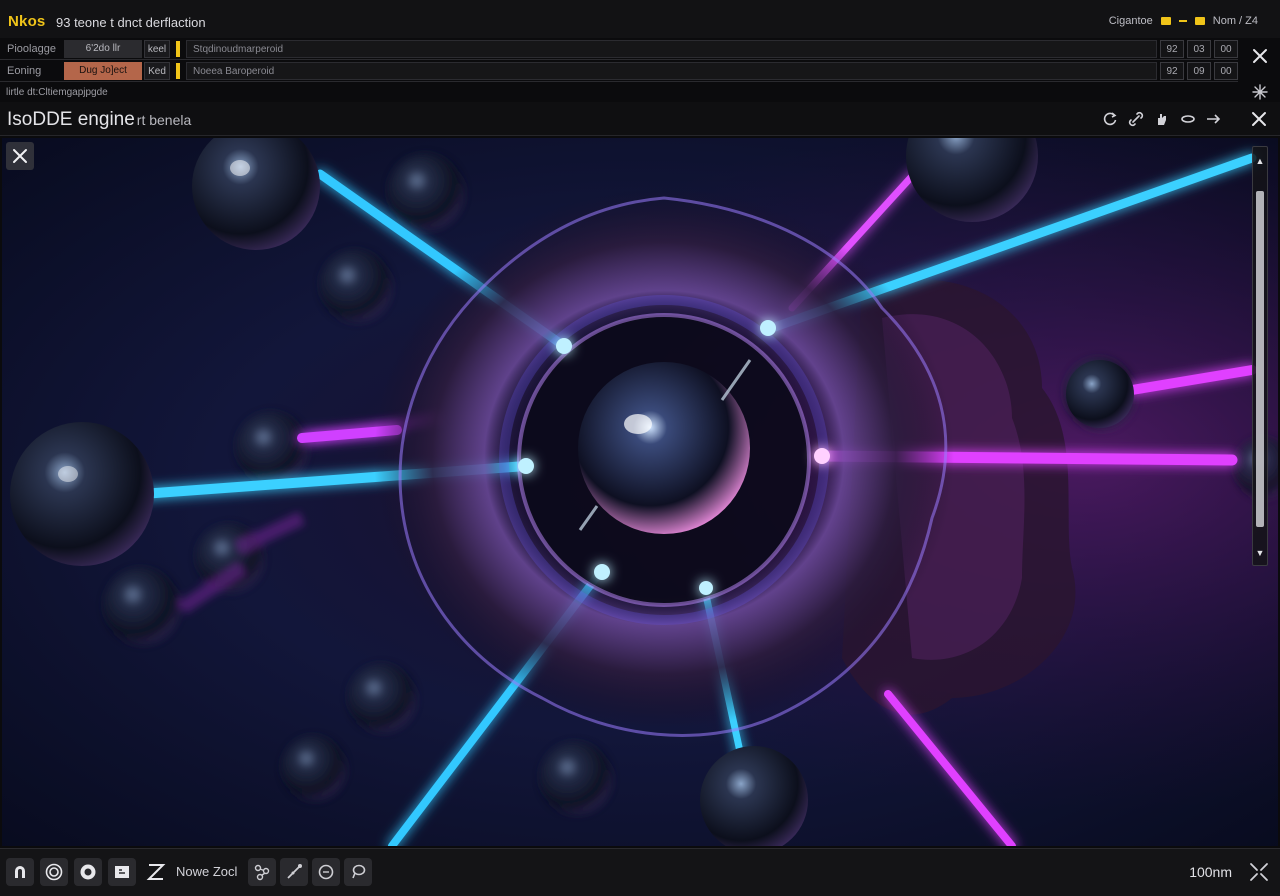 The height and width of the screenshot is (896, 1280). Describe the element at coordinates (1235, 21) in the screenshot. I see `top-right-item: Nom / Z4` at that location.